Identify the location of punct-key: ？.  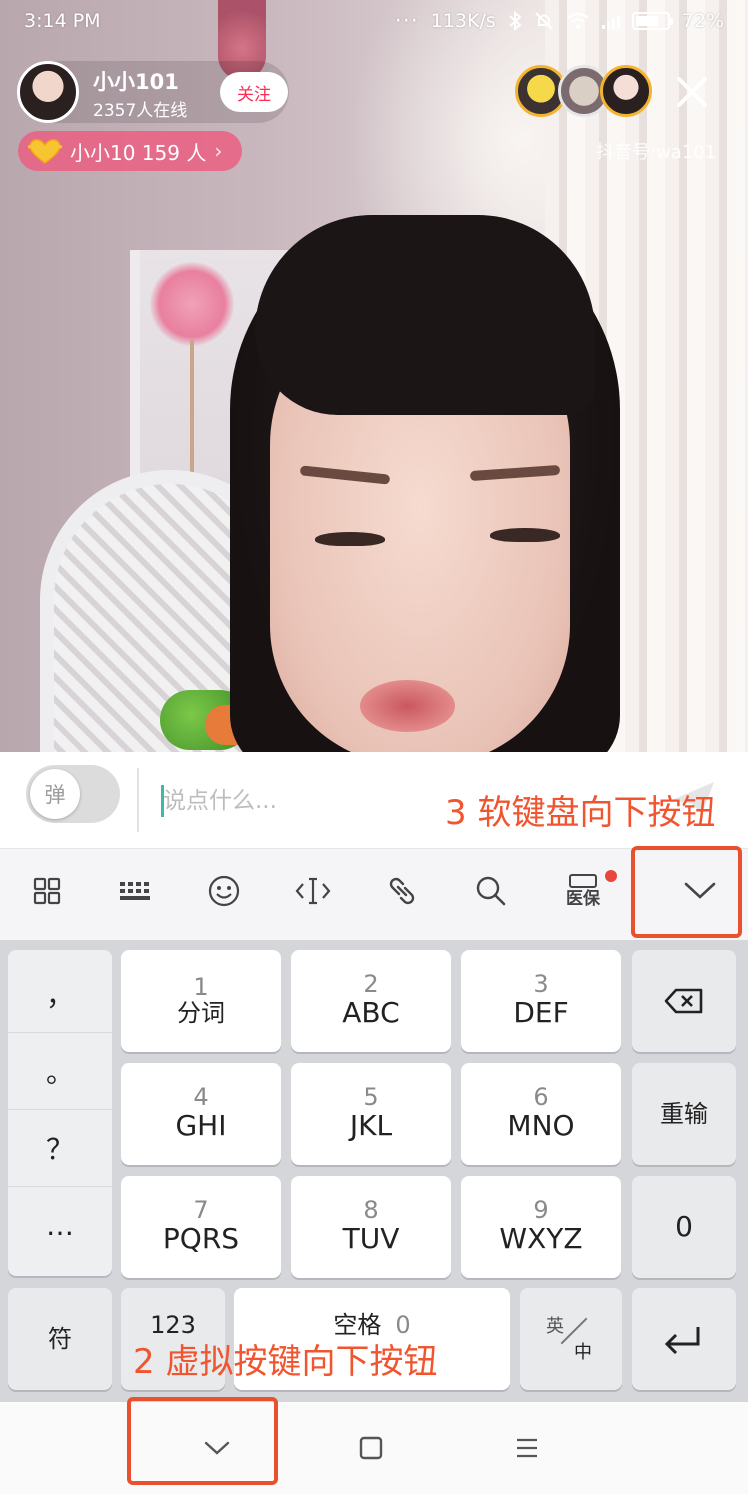
(60, 1148).